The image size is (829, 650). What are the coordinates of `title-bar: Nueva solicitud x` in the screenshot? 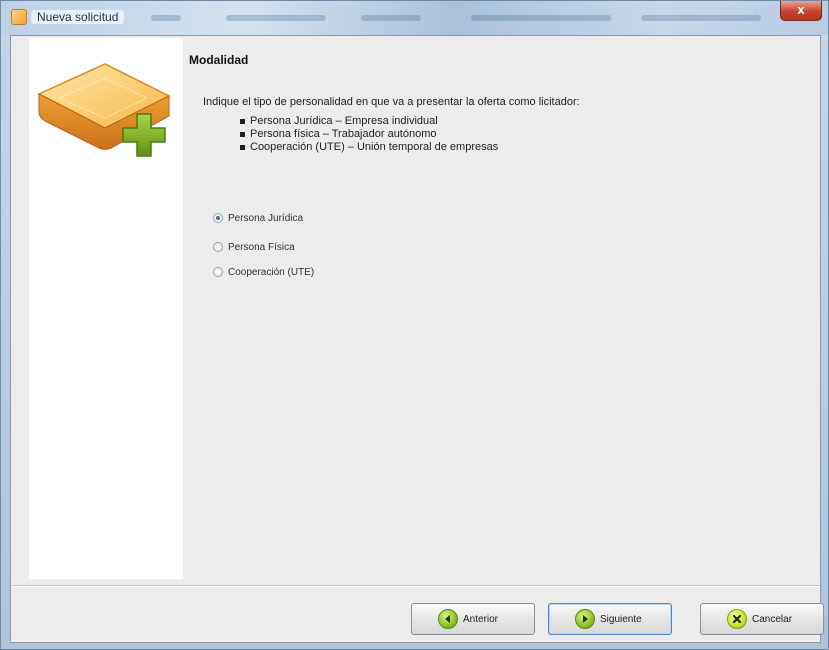 It's located at (414, 18).